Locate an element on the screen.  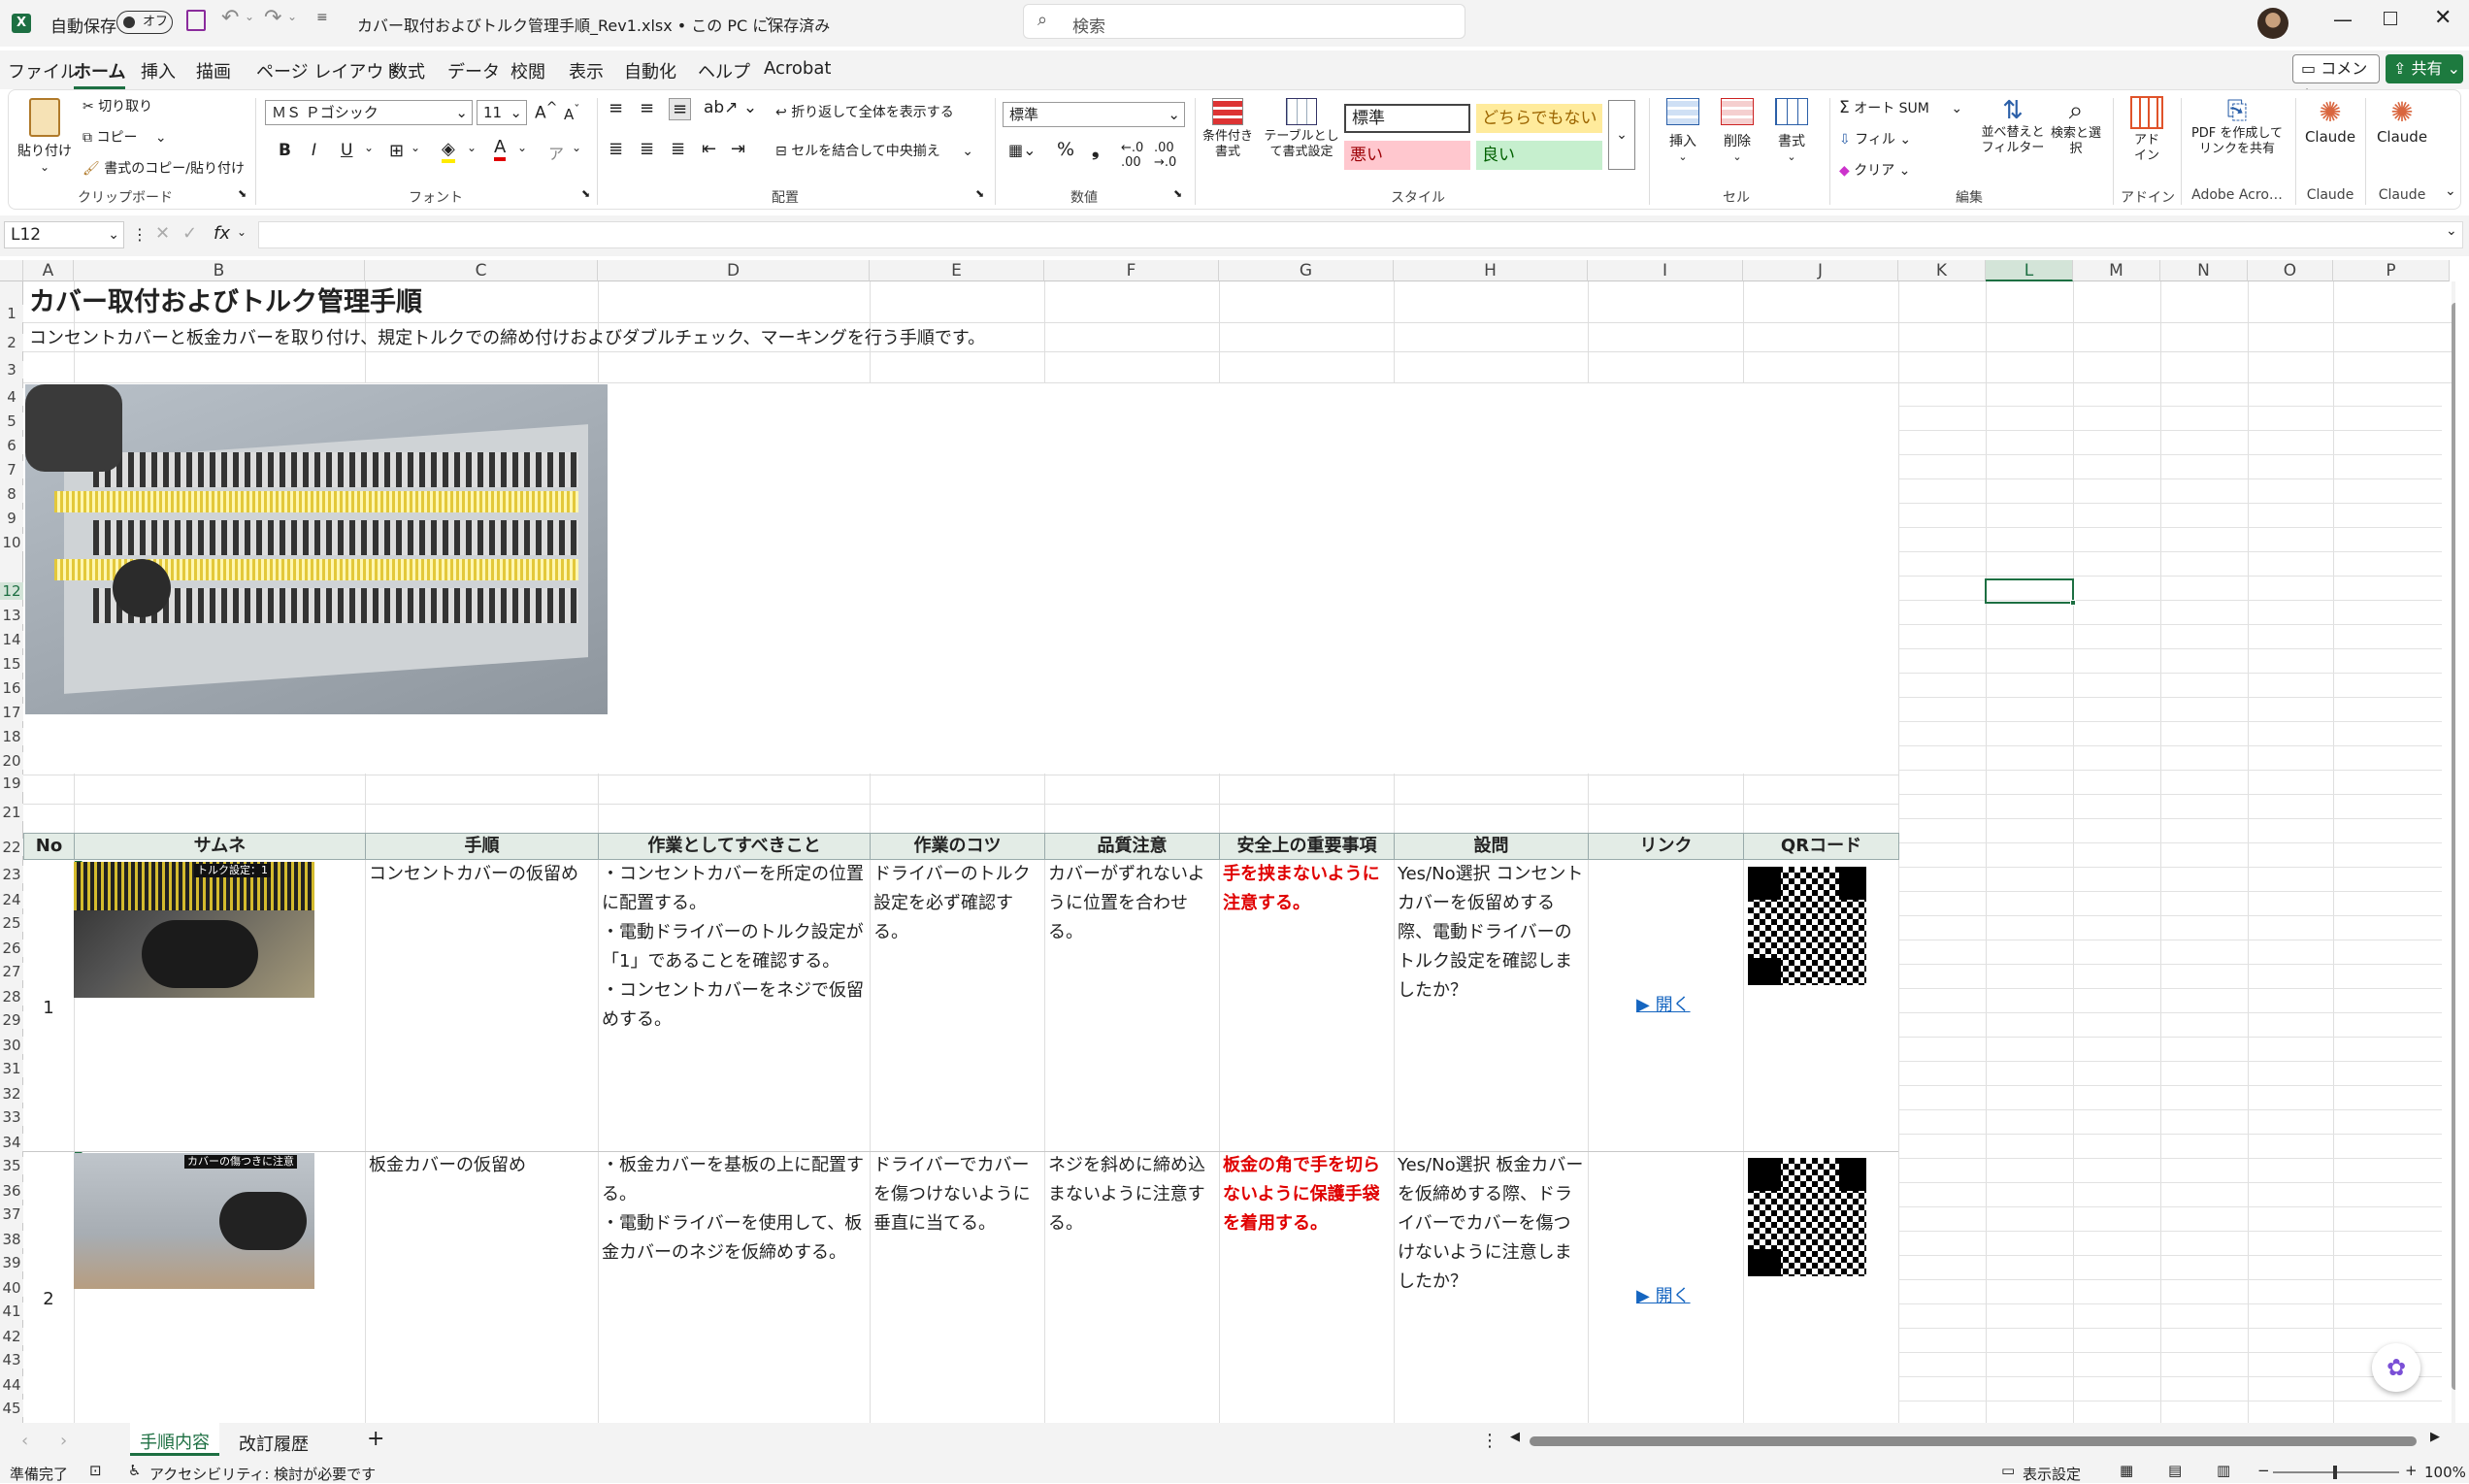
minimize-icon: — is located at coordinates (2343, 19).